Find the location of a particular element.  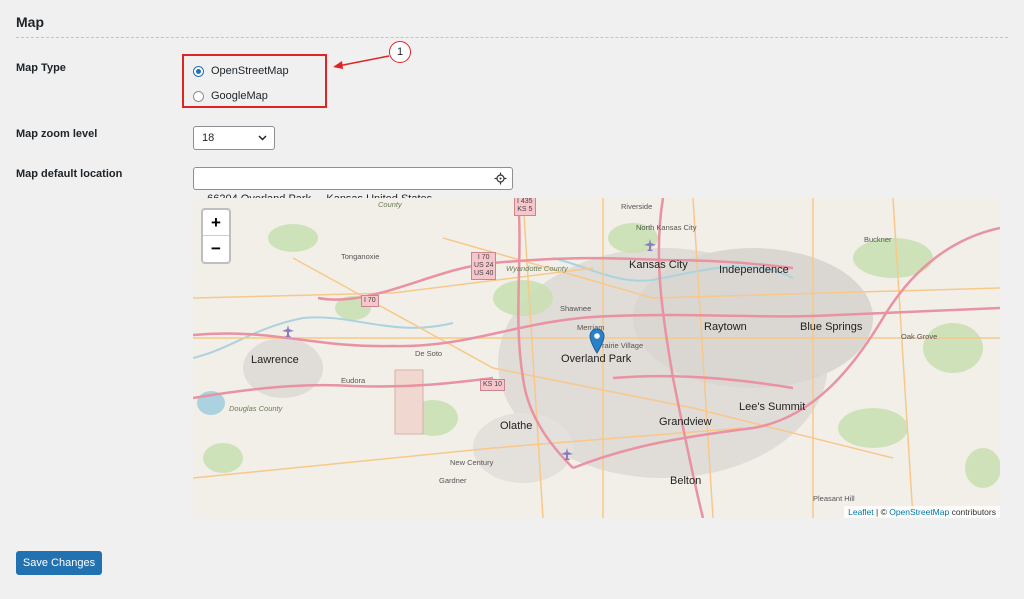

zoom-control: + − is located at coordinates (216, 236).